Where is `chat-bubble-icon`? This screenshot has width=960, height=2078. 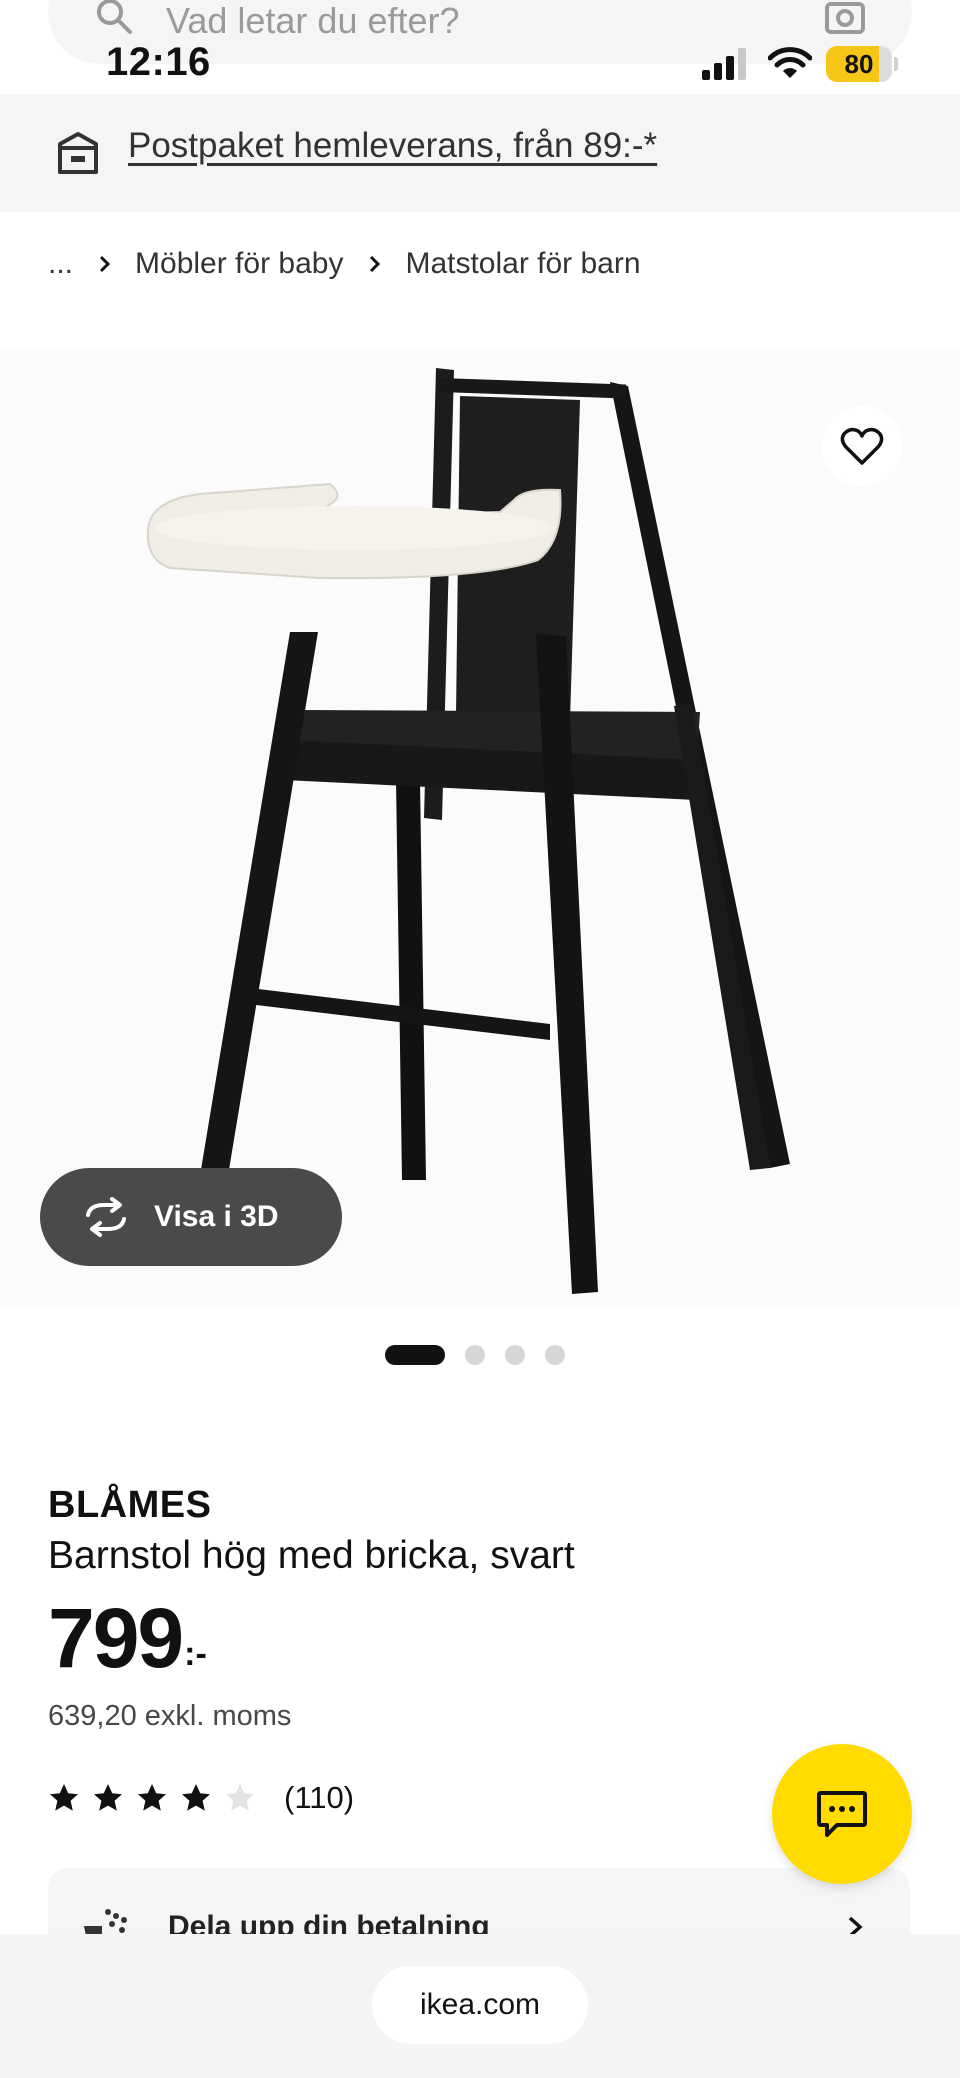 chat-bubble-icon is located at coordinates (842, 1814).